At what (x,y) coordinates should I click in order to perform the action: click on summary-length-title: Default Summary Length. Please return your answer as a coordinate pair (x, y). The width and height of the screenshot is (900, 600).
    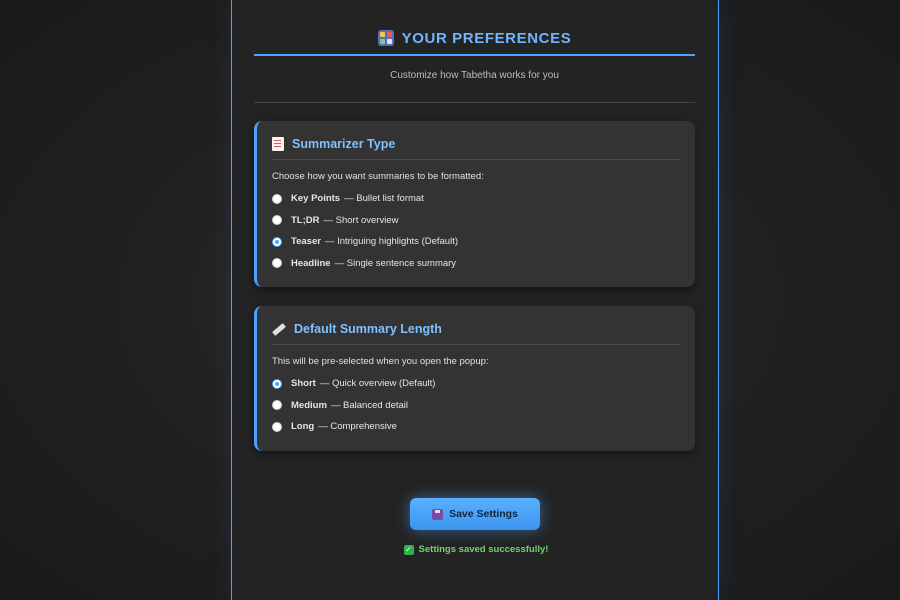
    Looking at the image, I should click on (368, 329).